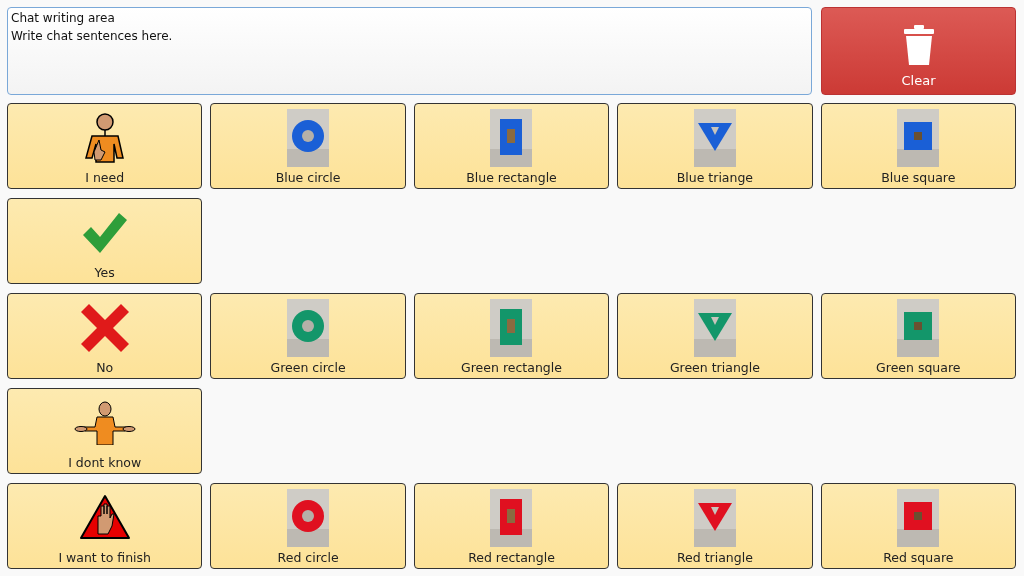 The width and height of the screenshot is (1024, 576). What do you see at coordinates (308, 526) in the screenshot?
I see `symbol-tile: Red circle` at bounding box center [308, 526].